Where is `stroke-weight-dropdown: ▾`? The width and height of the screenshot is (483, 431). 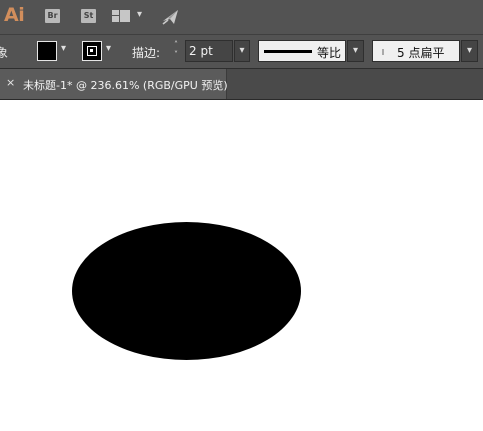
stroke-weight-dropdown: ▾ is located at coordinates (242, 51).